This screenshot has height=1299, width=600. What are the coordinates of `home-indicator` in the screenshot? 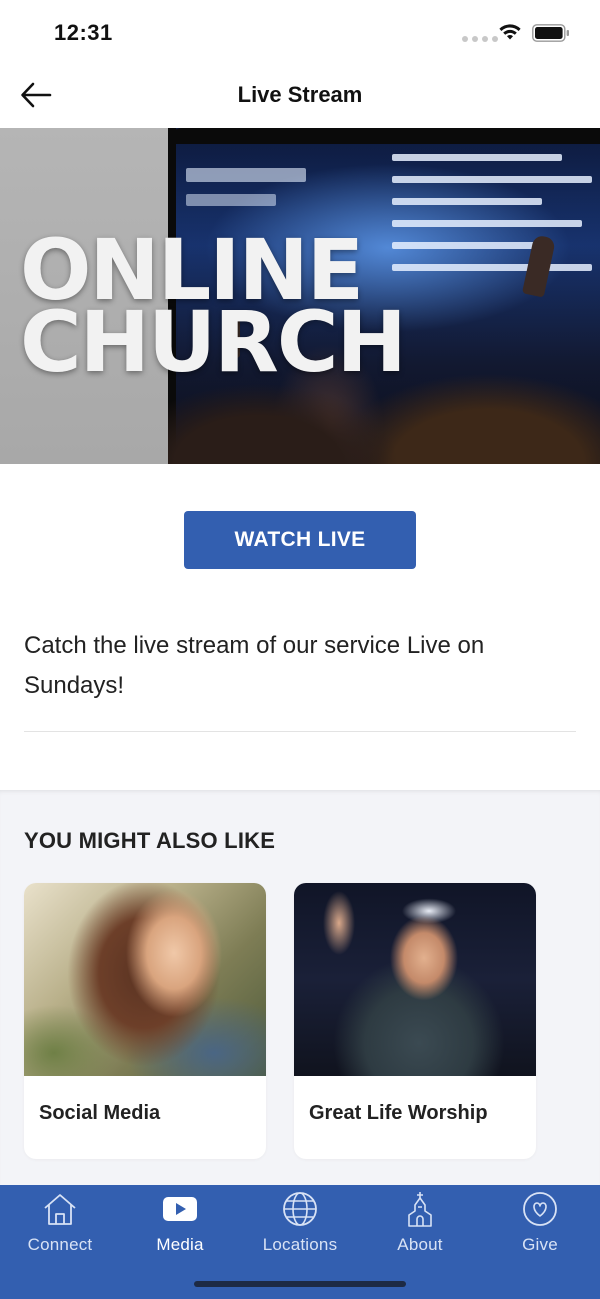 It's located at (300, 1284).